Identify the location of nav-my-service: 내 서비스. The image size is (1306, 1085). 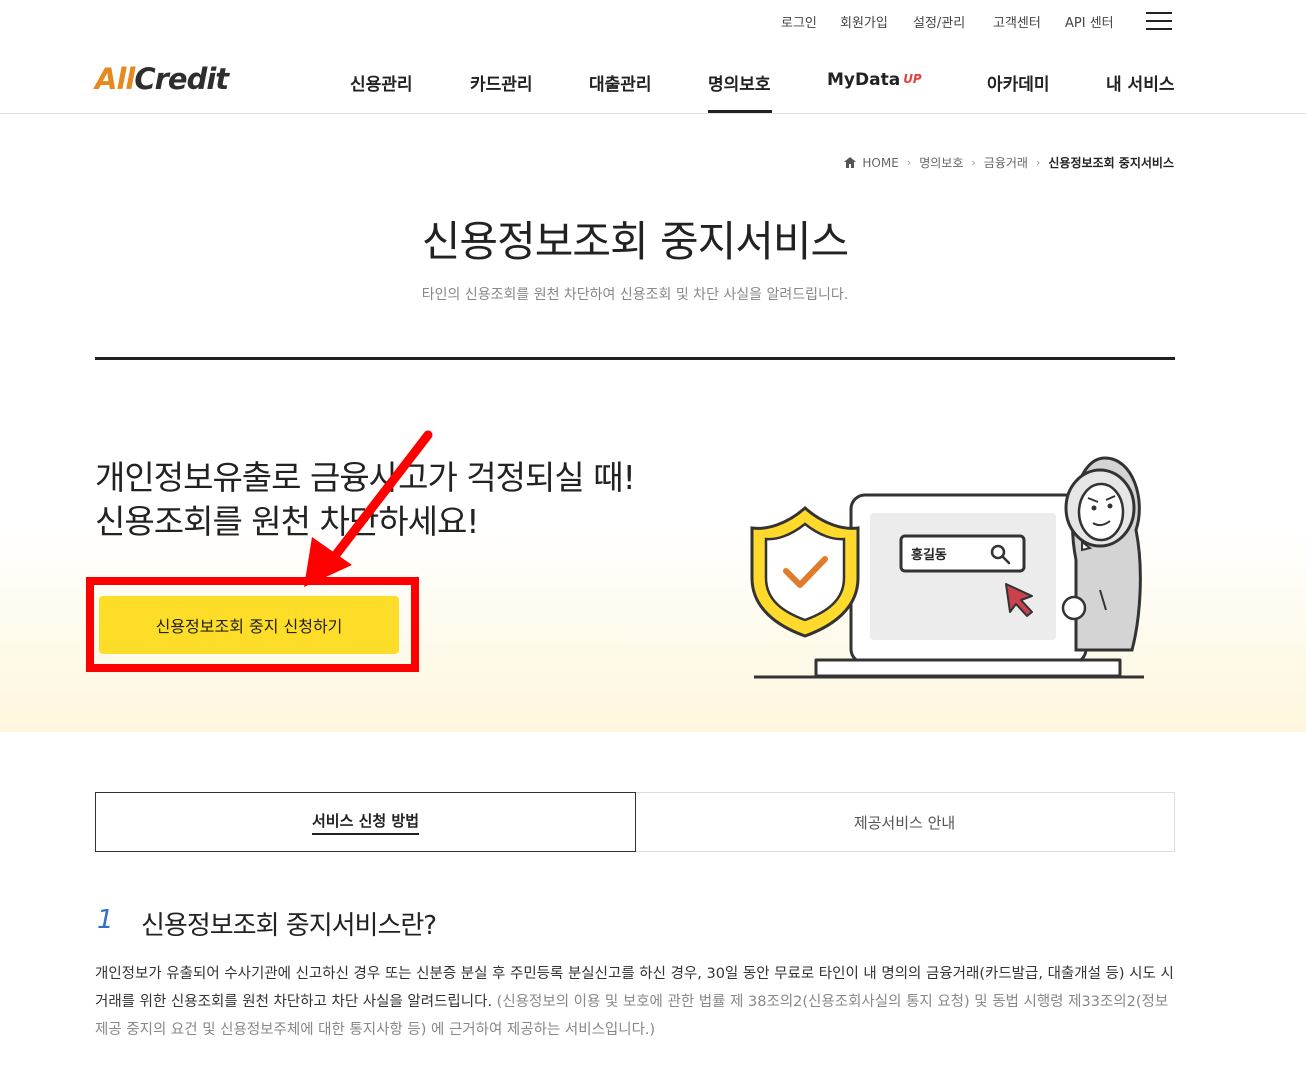
(1140, 82).